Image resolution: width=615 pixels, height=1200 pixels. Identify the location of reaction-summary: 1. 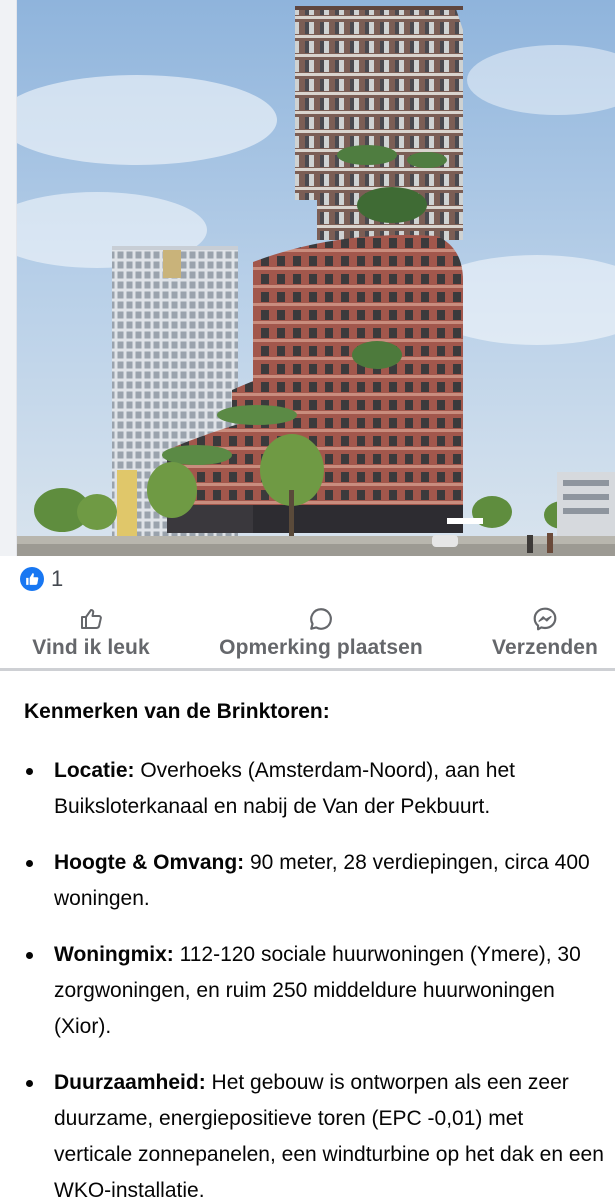
(41, 579).